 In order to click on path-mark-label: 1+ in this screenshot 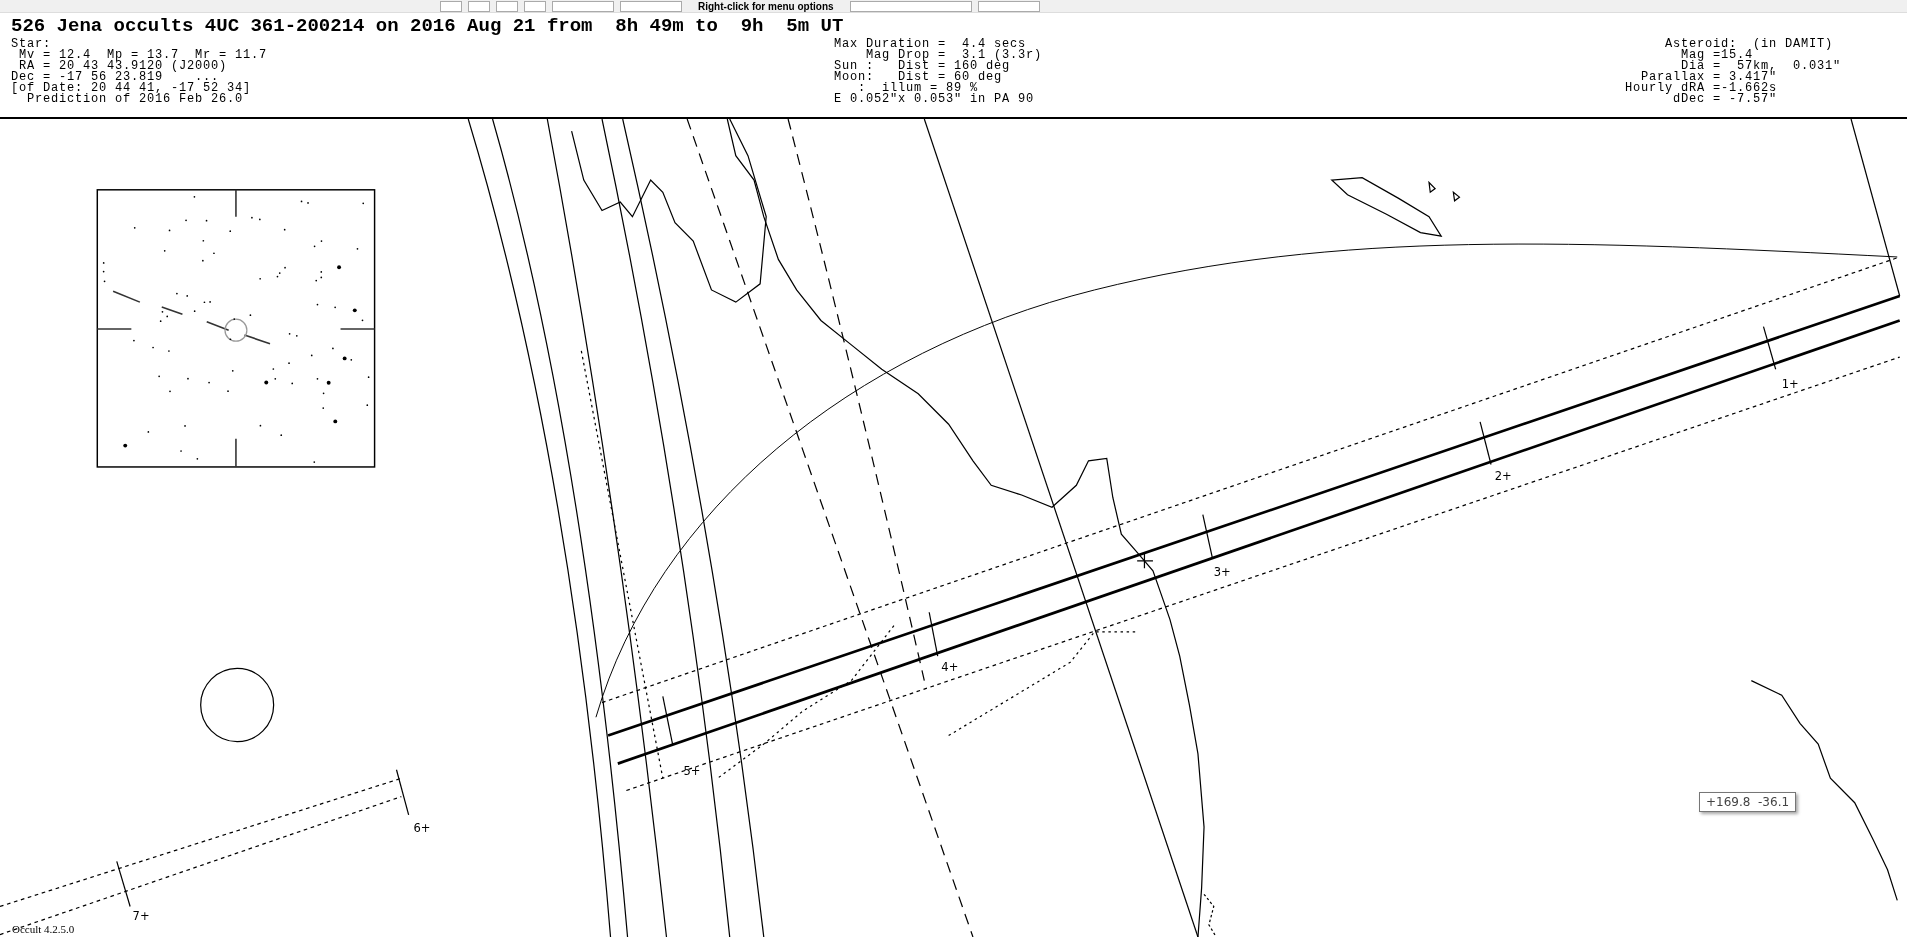, I will do `click(1790, 383)`.